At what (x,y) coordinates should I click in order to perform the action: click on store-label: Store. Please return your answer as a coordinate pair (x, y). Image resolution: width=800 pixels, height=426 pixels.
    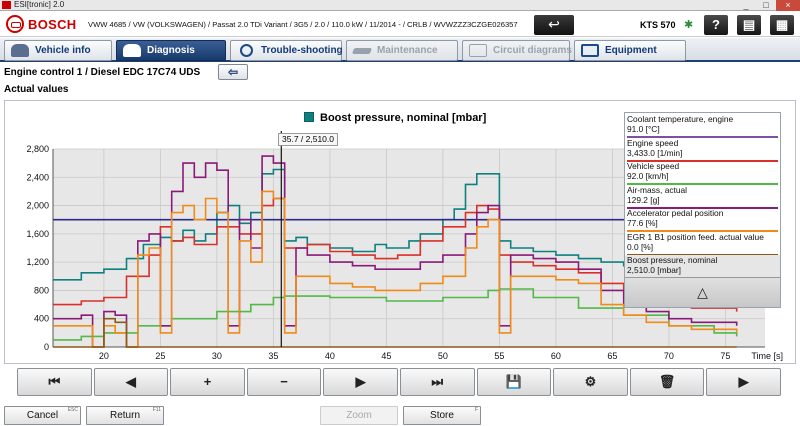
    Looking at the image, I should click on (442, 415).